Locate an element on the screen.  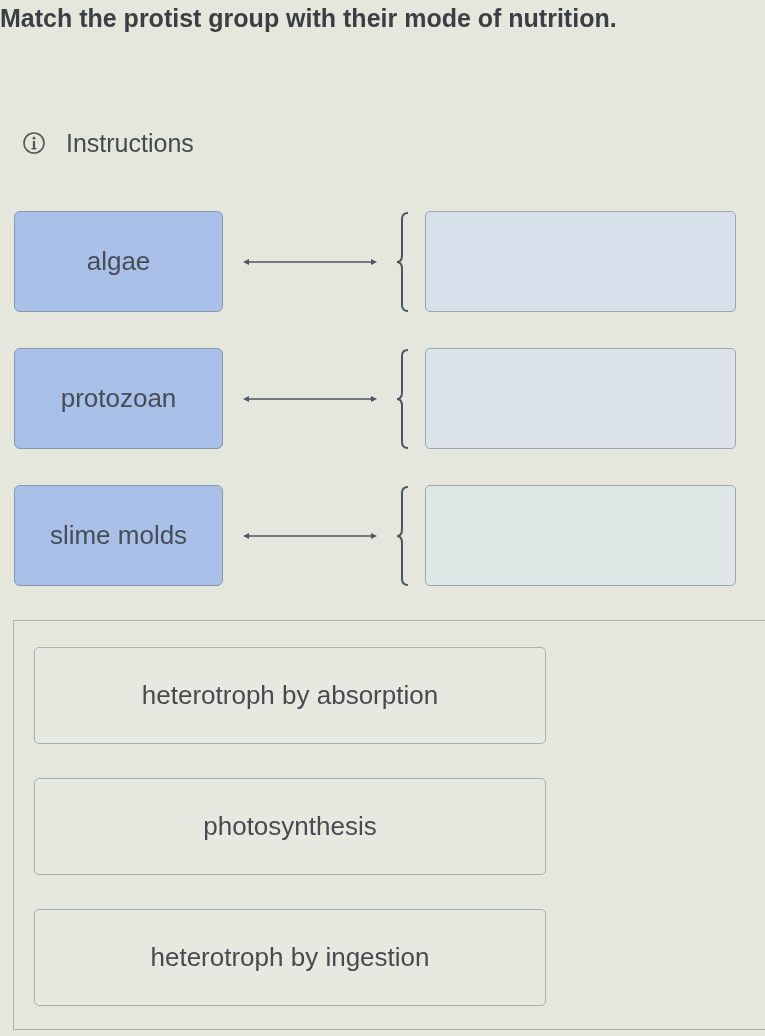
answer-option: photosynthesis is located at coordinates (290, 826).